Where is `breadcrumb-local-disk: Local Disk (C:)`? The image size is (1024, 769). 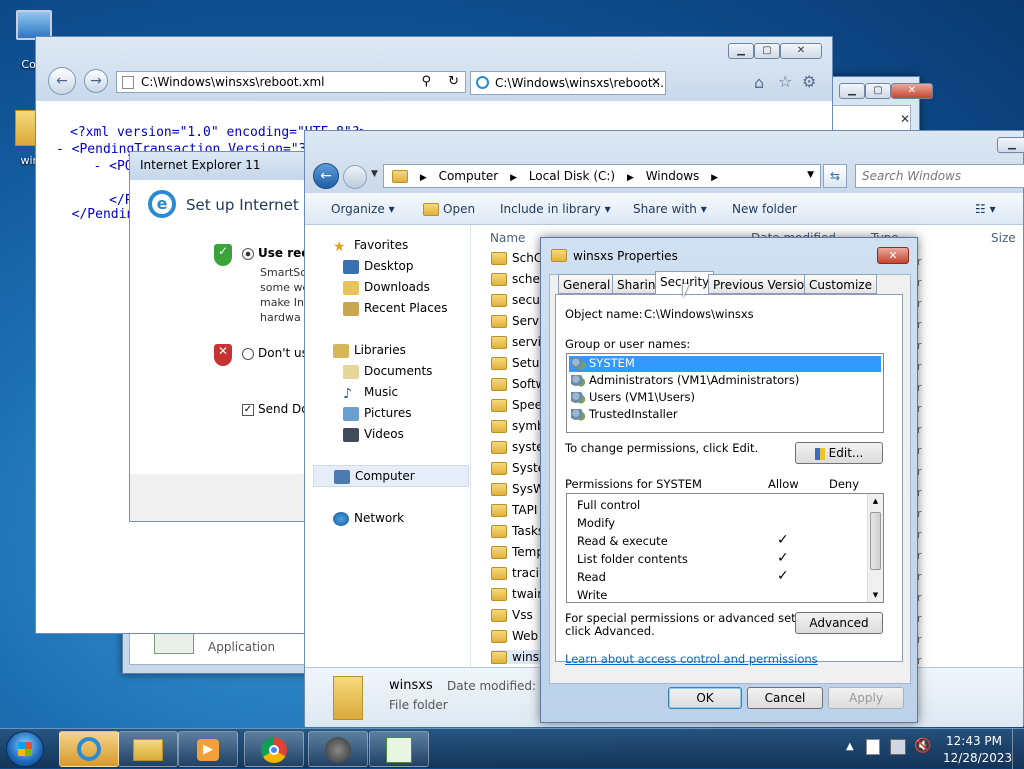
breadcrumb-local-disk: Local Disk (C:) is located at coordinates (572, 176).